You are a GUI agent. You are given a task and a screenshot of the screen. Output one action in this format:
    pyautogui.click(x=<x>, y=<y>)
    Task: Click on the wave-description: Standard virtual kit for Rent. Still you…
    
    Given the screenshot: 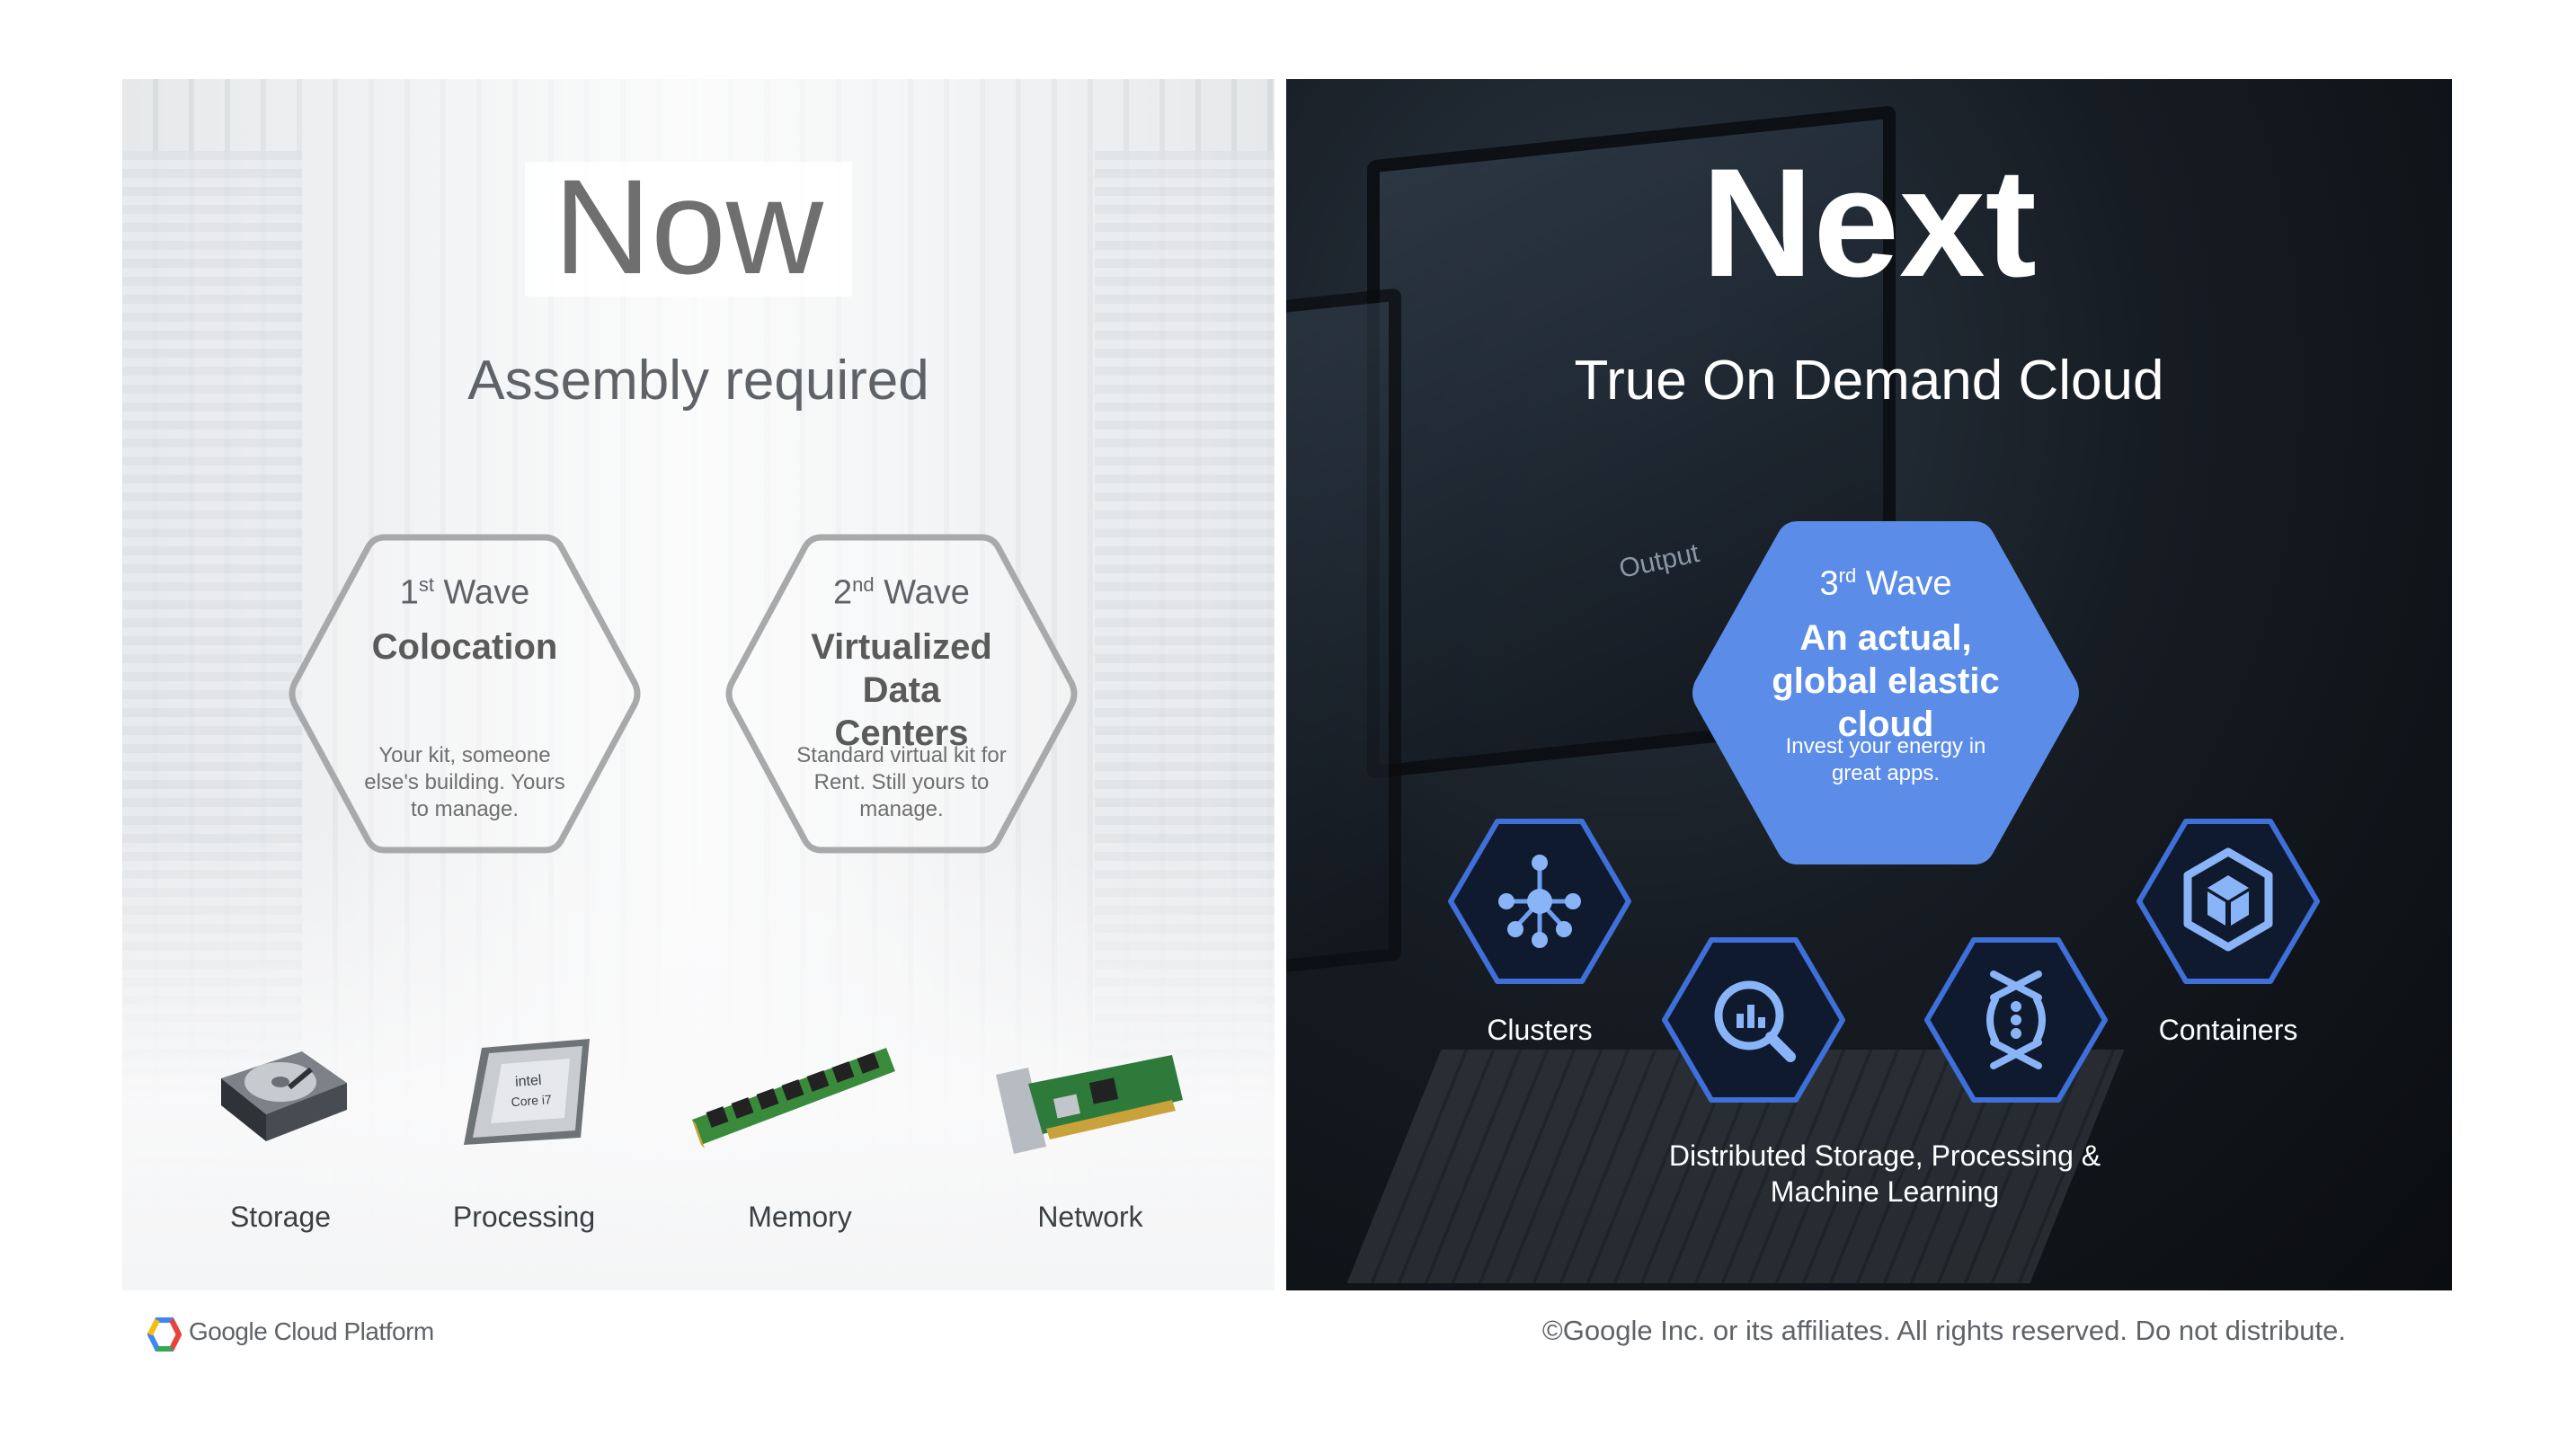 What is the action you would take?
    pyautogui.click(x=901, y=782)
    